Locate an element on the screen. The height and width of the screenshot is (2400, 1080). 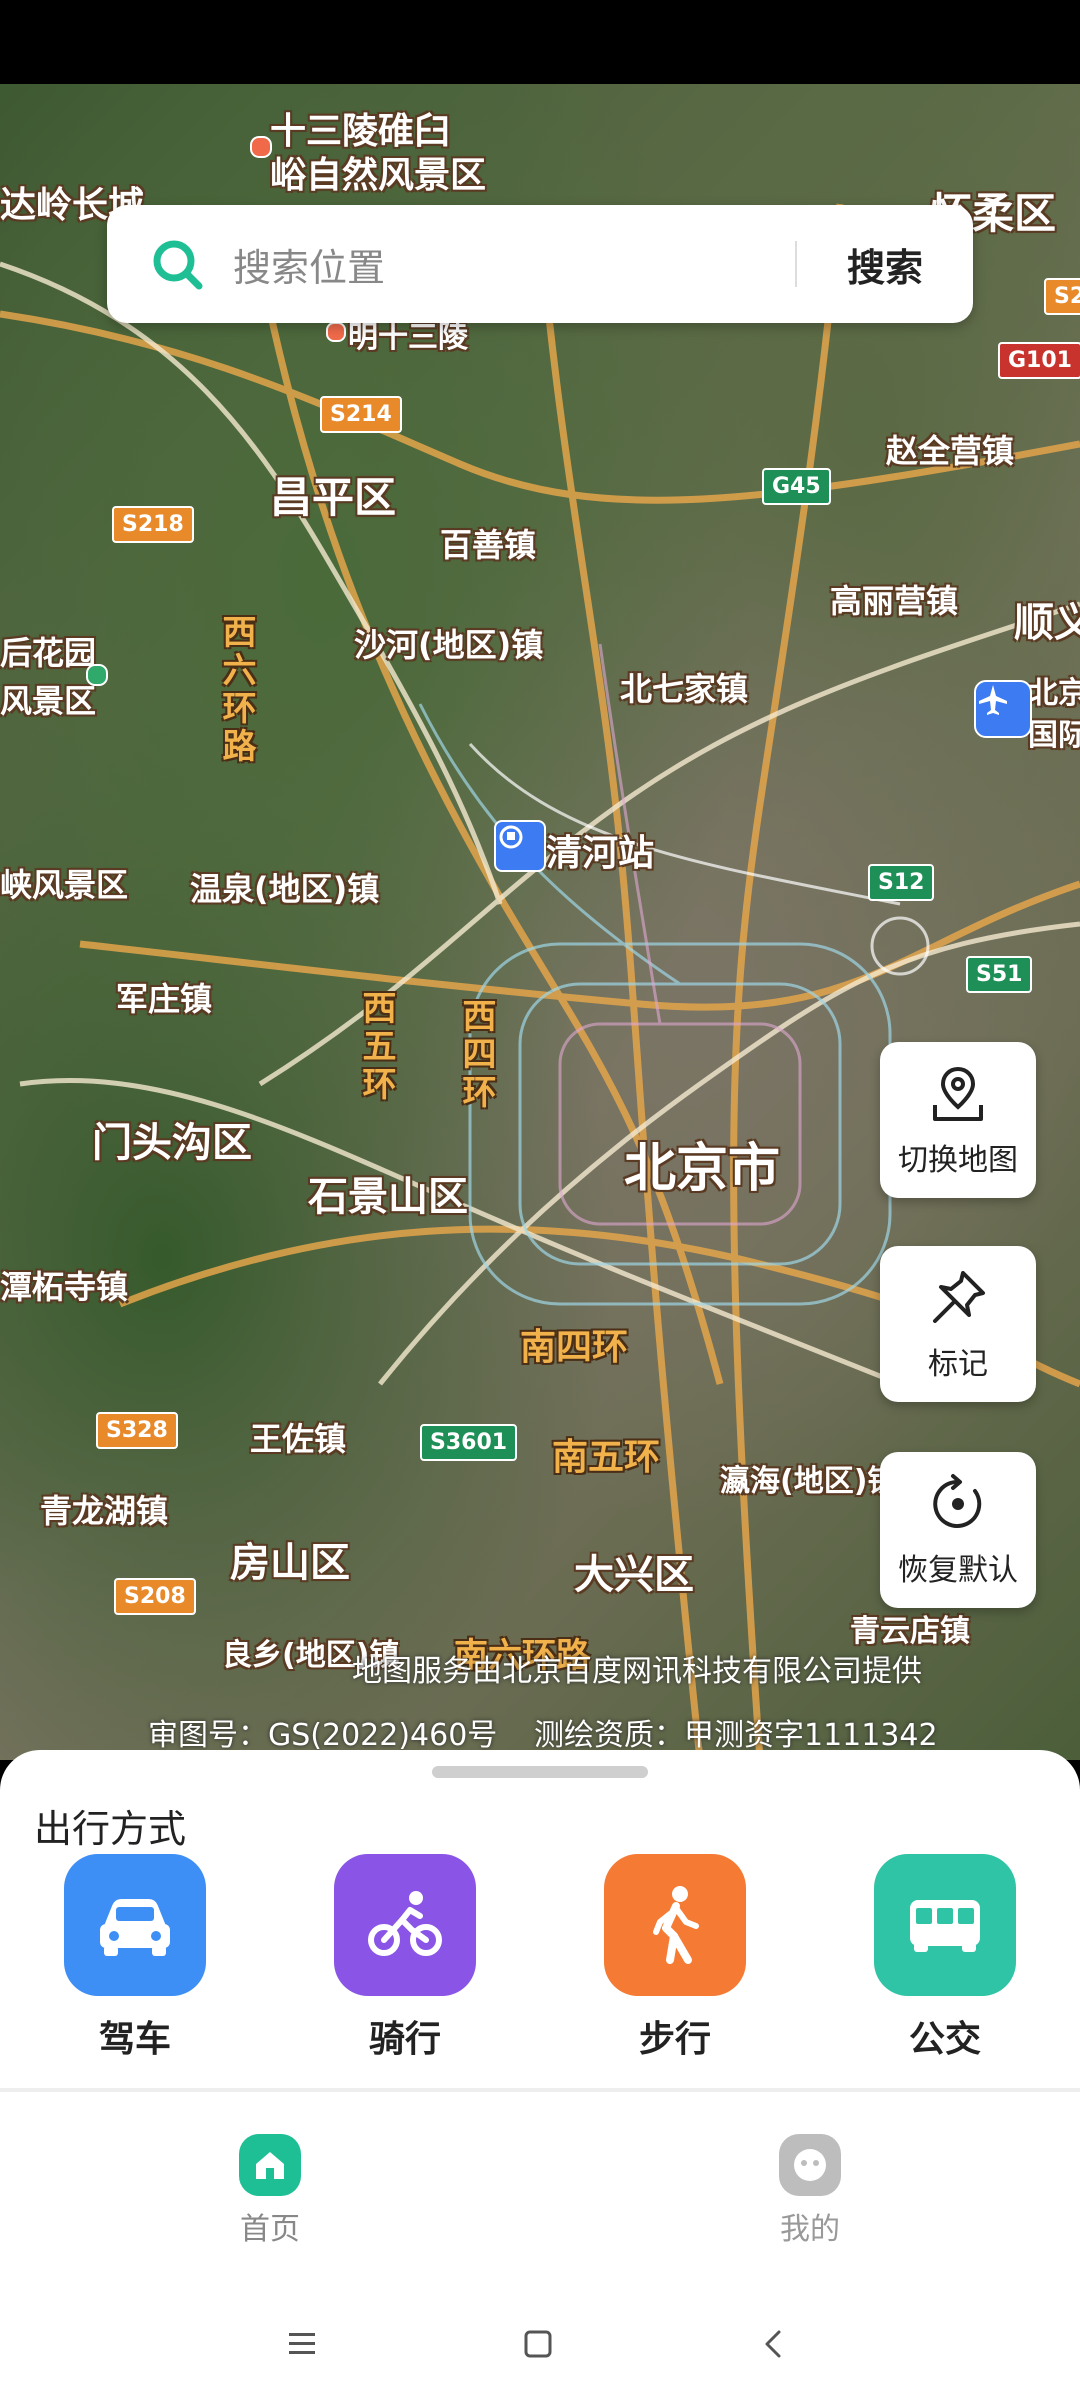
map-label: 百善镇 is located at coordinates (488, 545).